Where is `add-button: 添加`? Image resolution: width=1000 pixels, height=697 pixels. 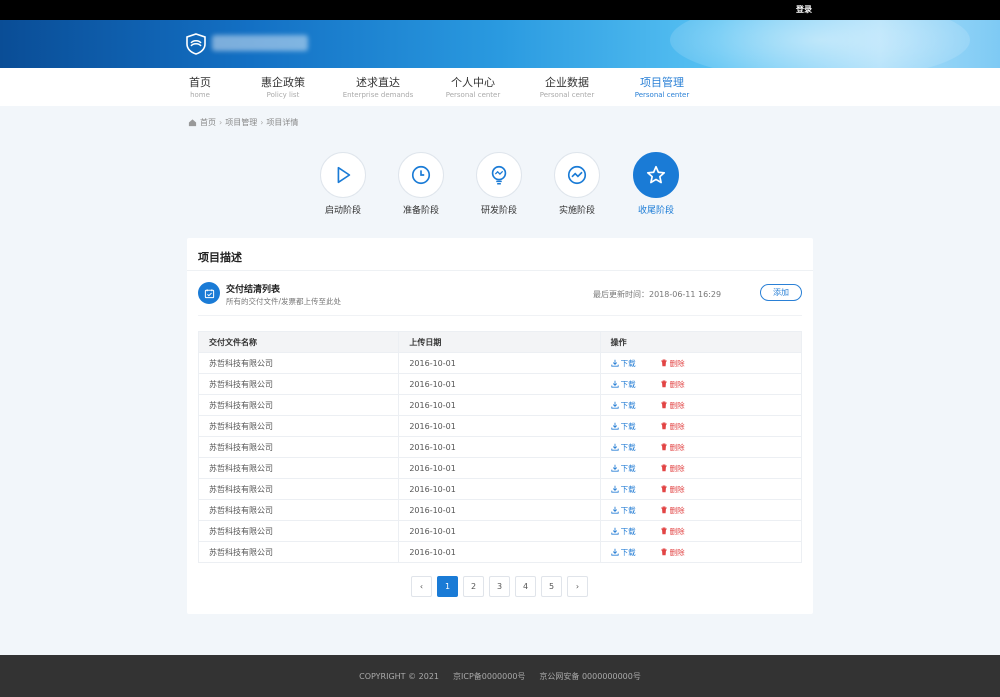
add-button: 添加 is located at coordinates (781, 292).